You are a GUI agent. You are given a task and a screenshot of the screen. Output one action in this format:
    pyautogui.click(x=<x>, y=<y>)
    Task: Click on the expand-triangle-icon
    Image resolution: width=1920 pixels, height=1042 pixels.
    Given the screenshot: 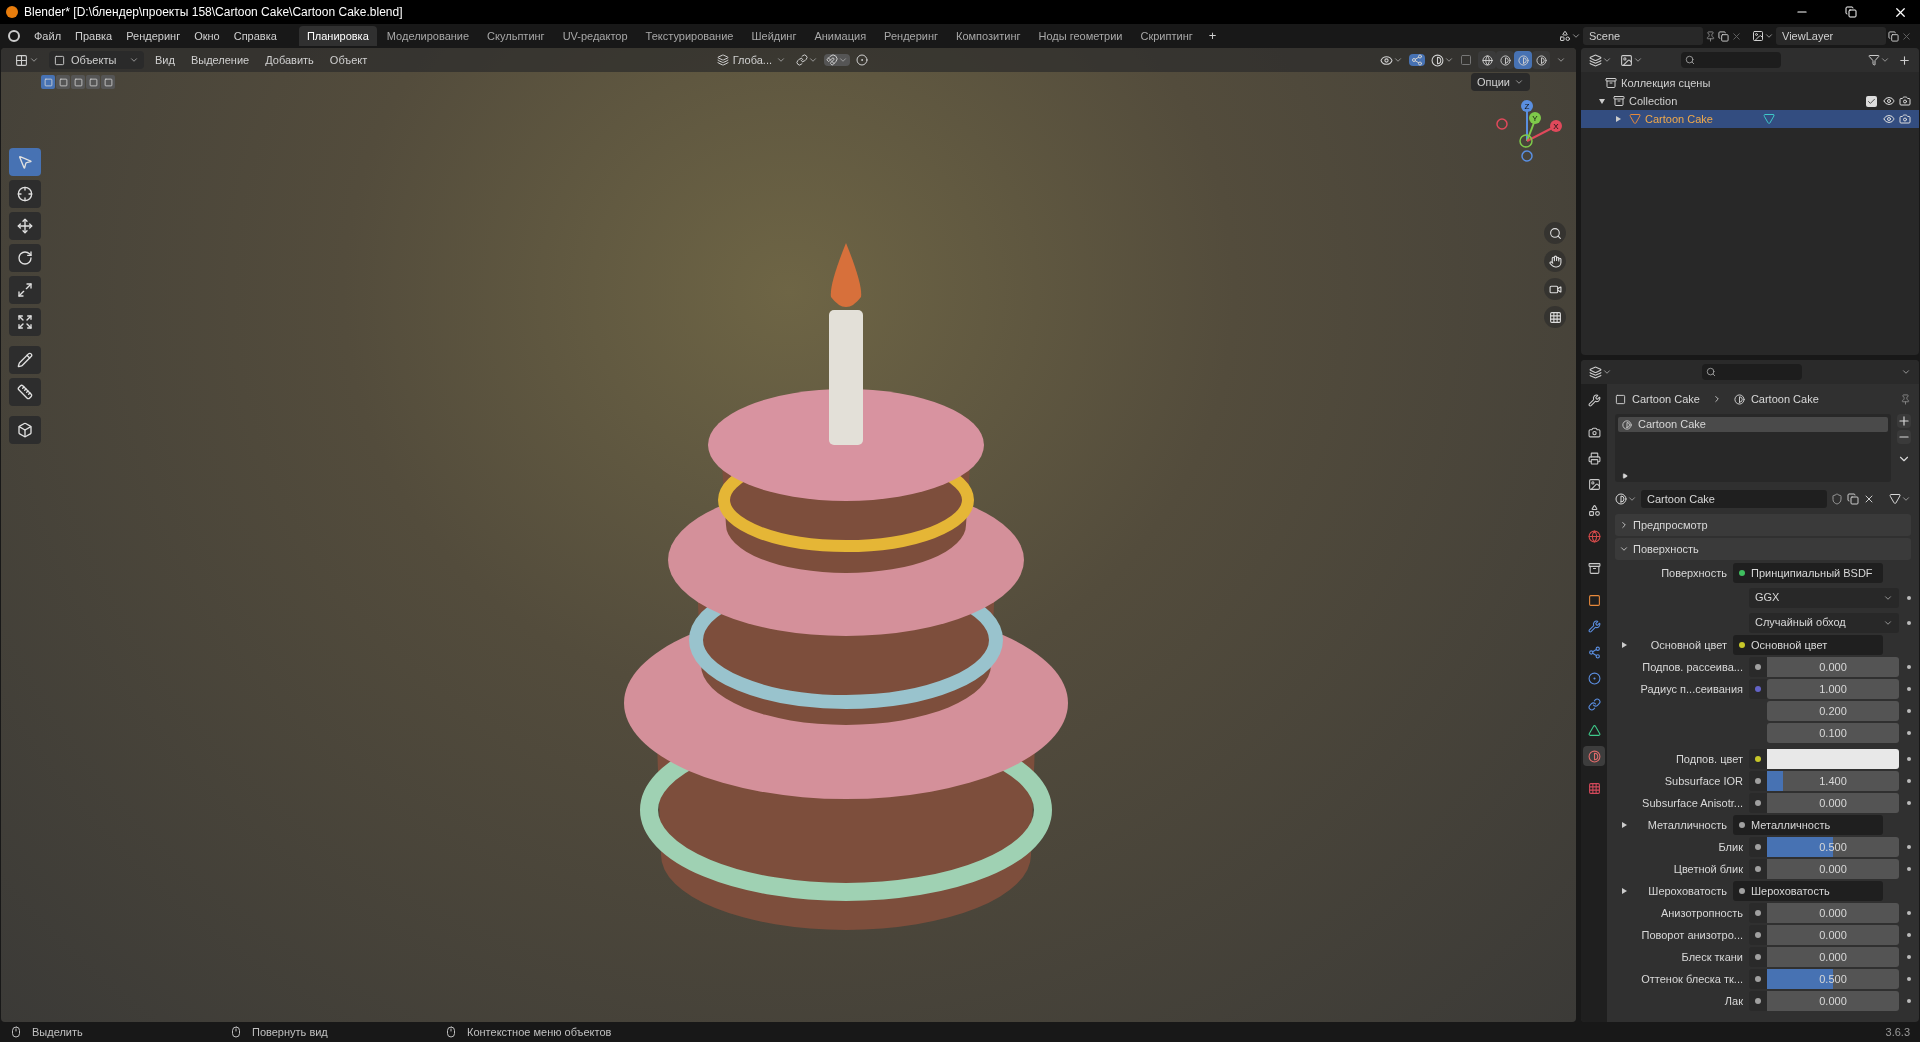 What is the action you would take?
    pyautogui.click(x=1625, y=476)
    